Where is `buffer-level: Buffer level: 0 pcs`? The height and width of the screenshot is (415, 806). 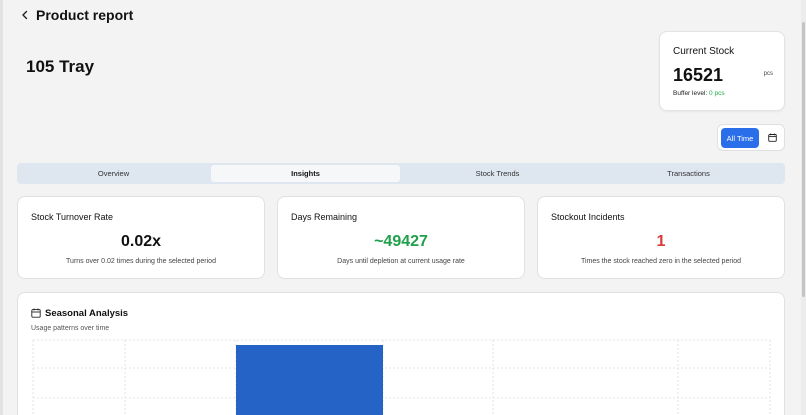 buffer-level: Buffer level: 0 pcs is located at coordinates (699, 93).